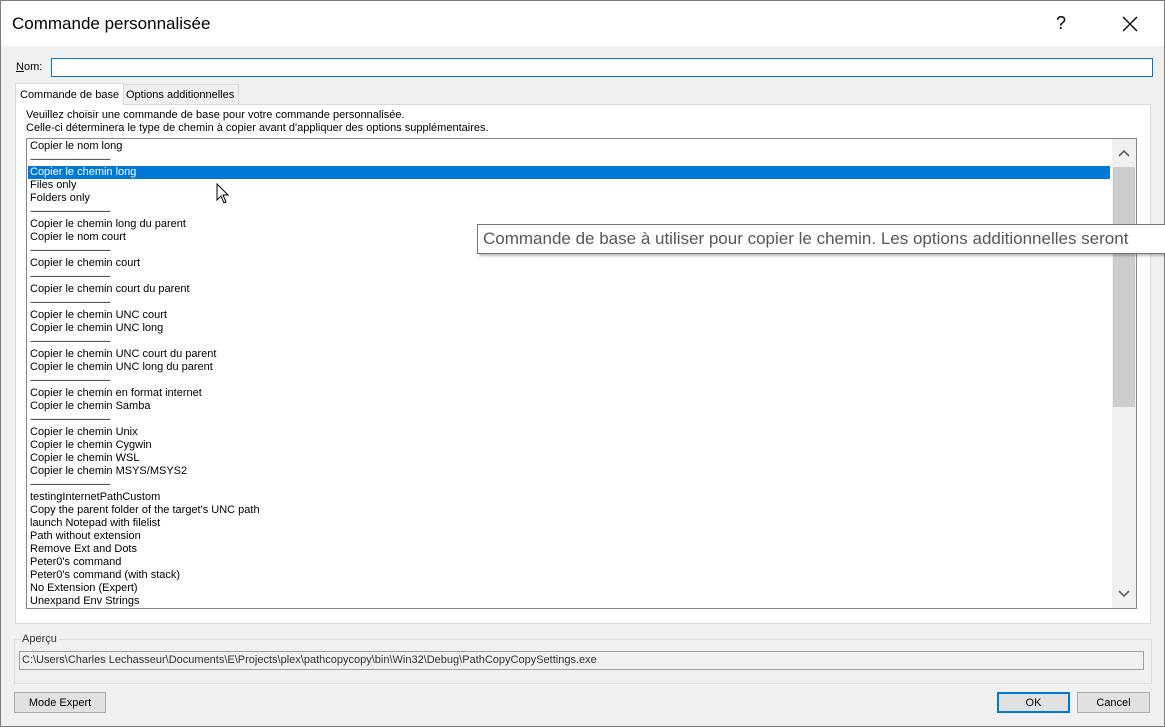  What do you see at coordinates (569, 406) in the screenshot?
I see `list-item: Copier le chemin Samba` at bounding box center [569, 406].